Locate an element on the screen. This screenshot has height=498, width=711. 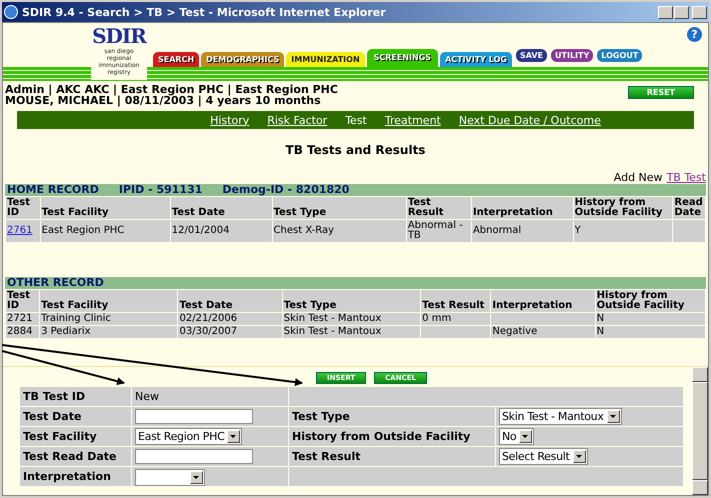
close-button is located at coordinates (699, 12).